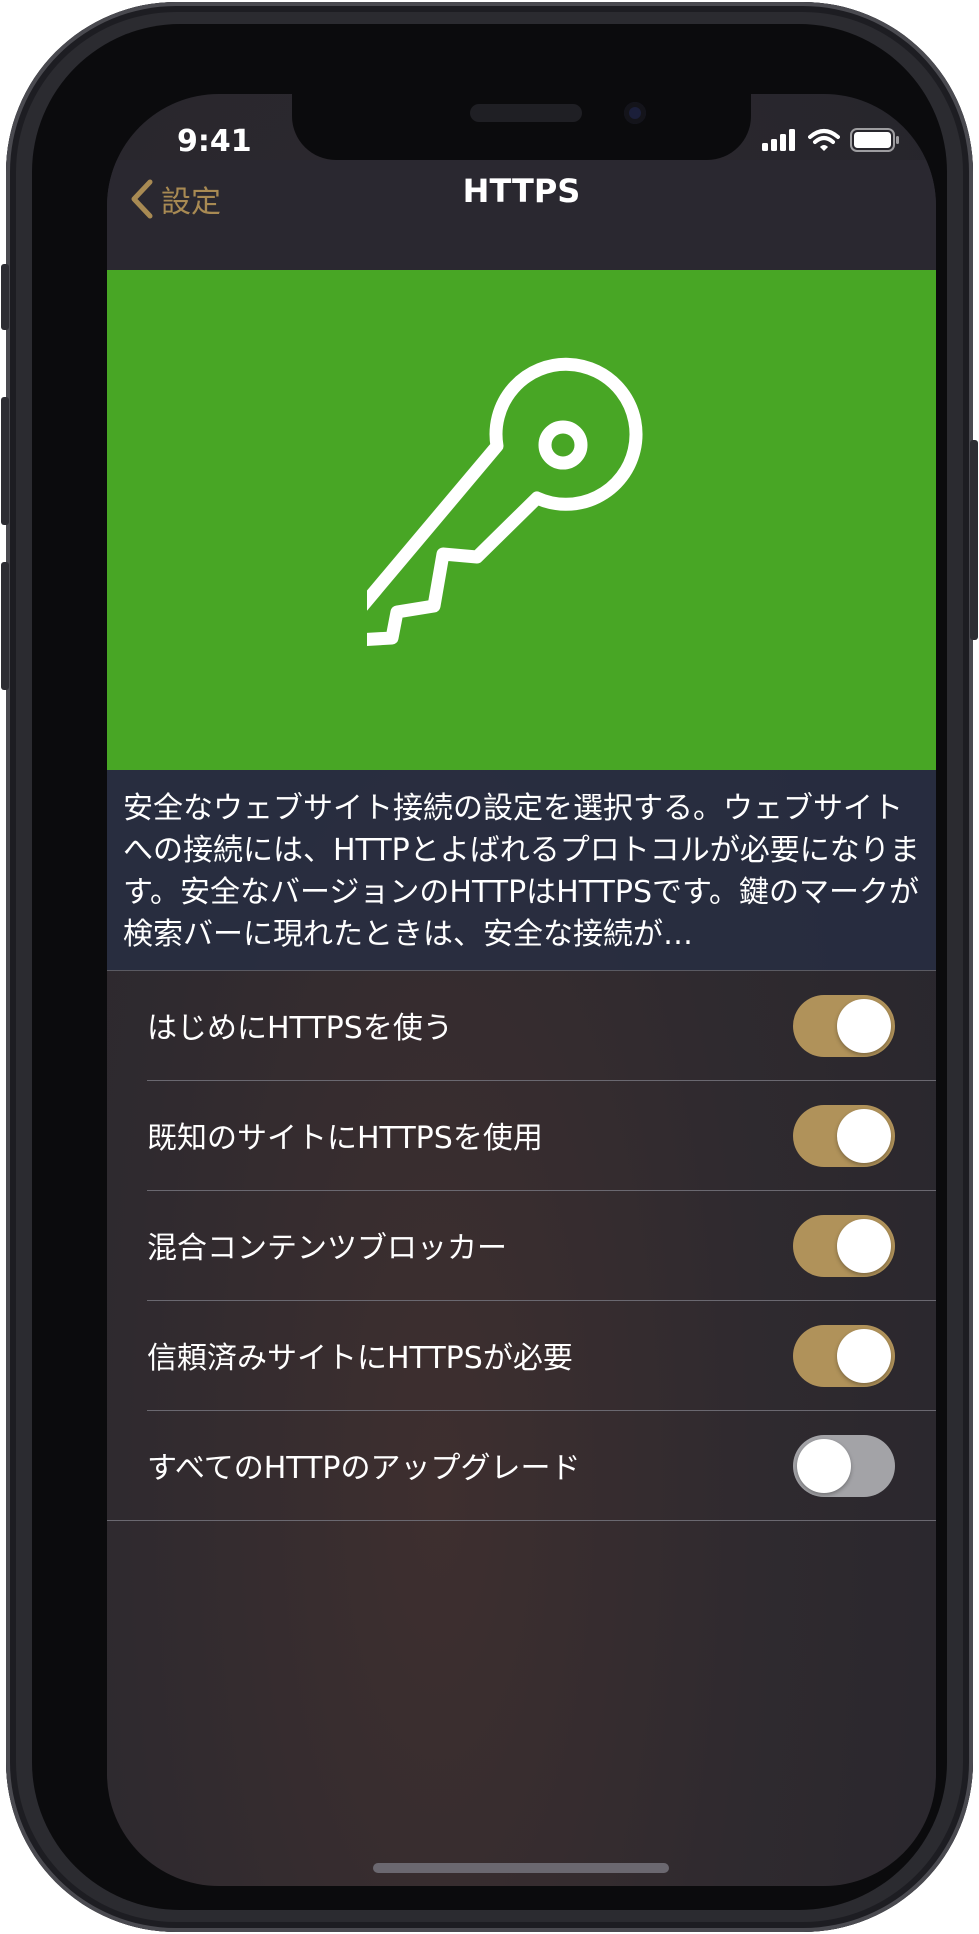 The width and height of the screenshot is (979, 1934). Describe the element at coordinates (521, 127) in the screenshot. I see `notch` at that location.